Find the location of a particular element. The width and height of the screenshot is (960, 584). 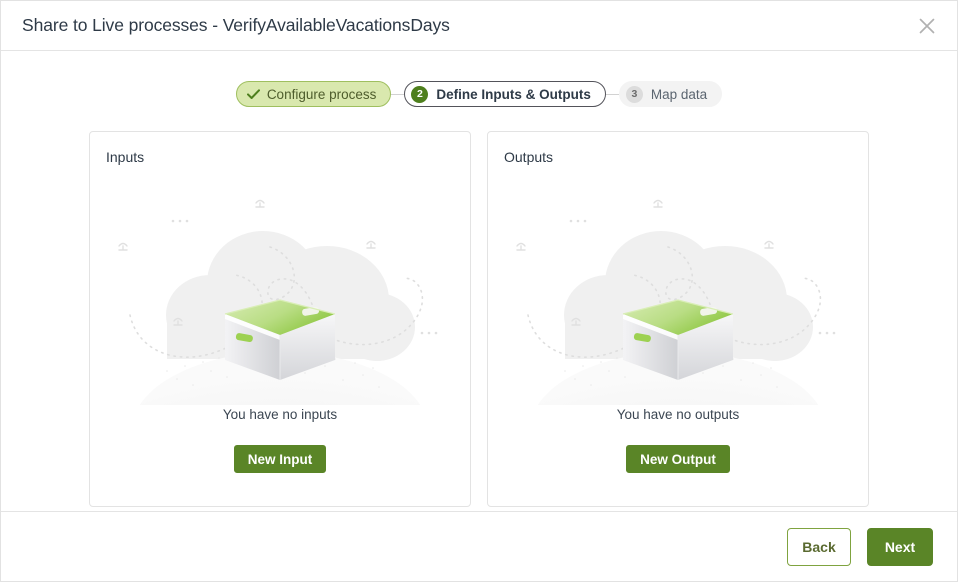

outputs-action-area: New Output is located at coordinates (678, 459).